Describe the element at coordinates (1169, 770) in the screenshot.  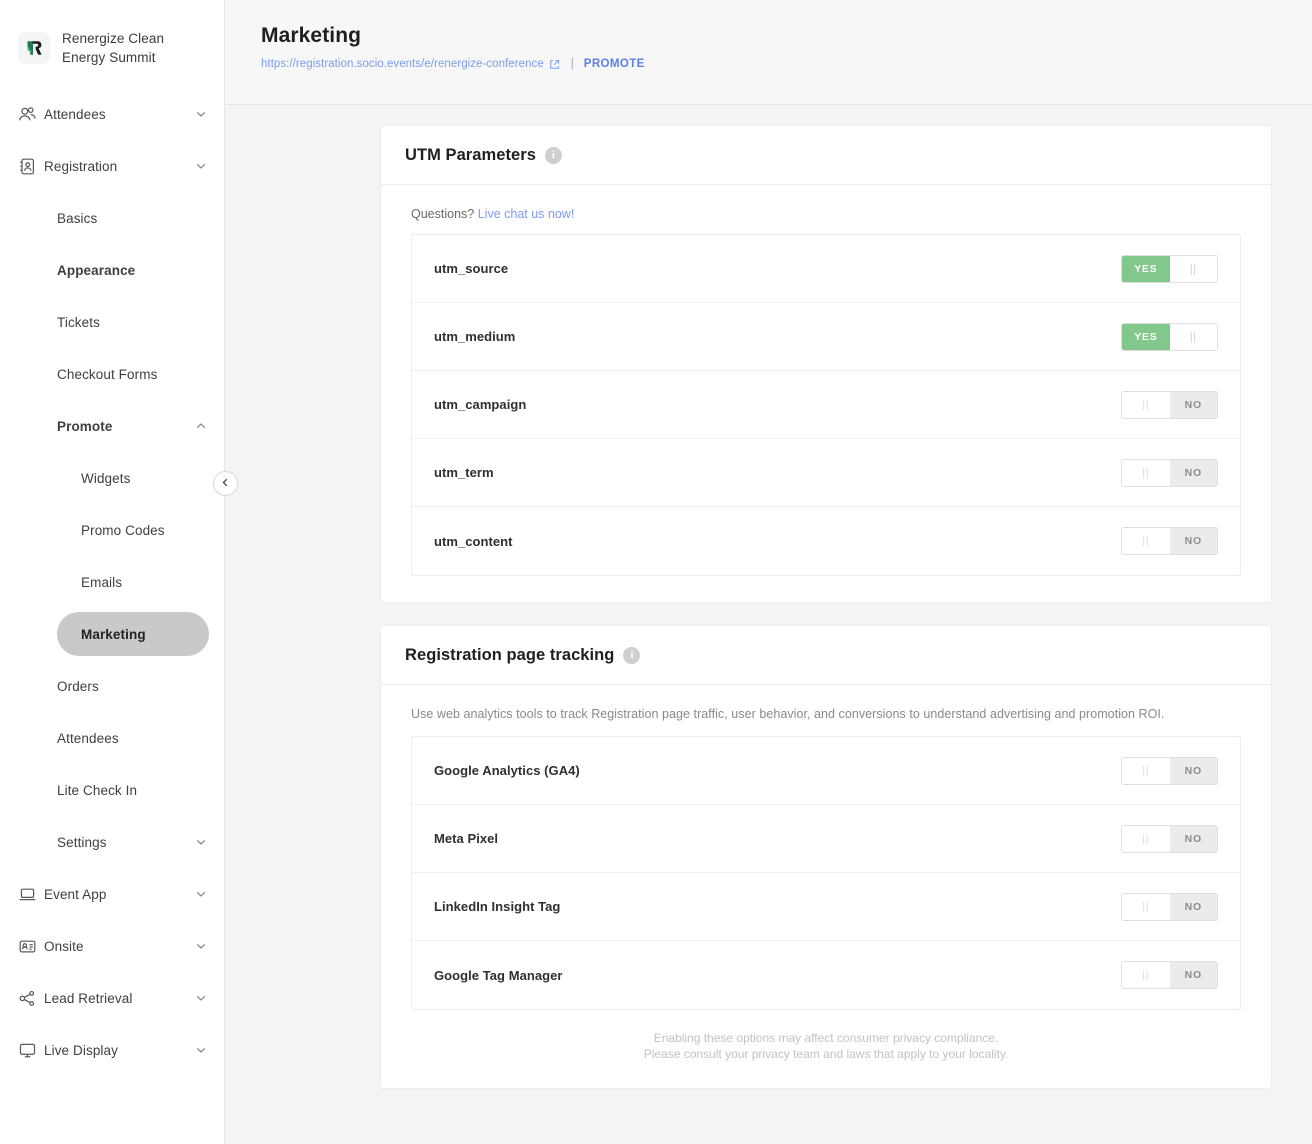
I see `google-analytics-toggle: || NO` at that location.